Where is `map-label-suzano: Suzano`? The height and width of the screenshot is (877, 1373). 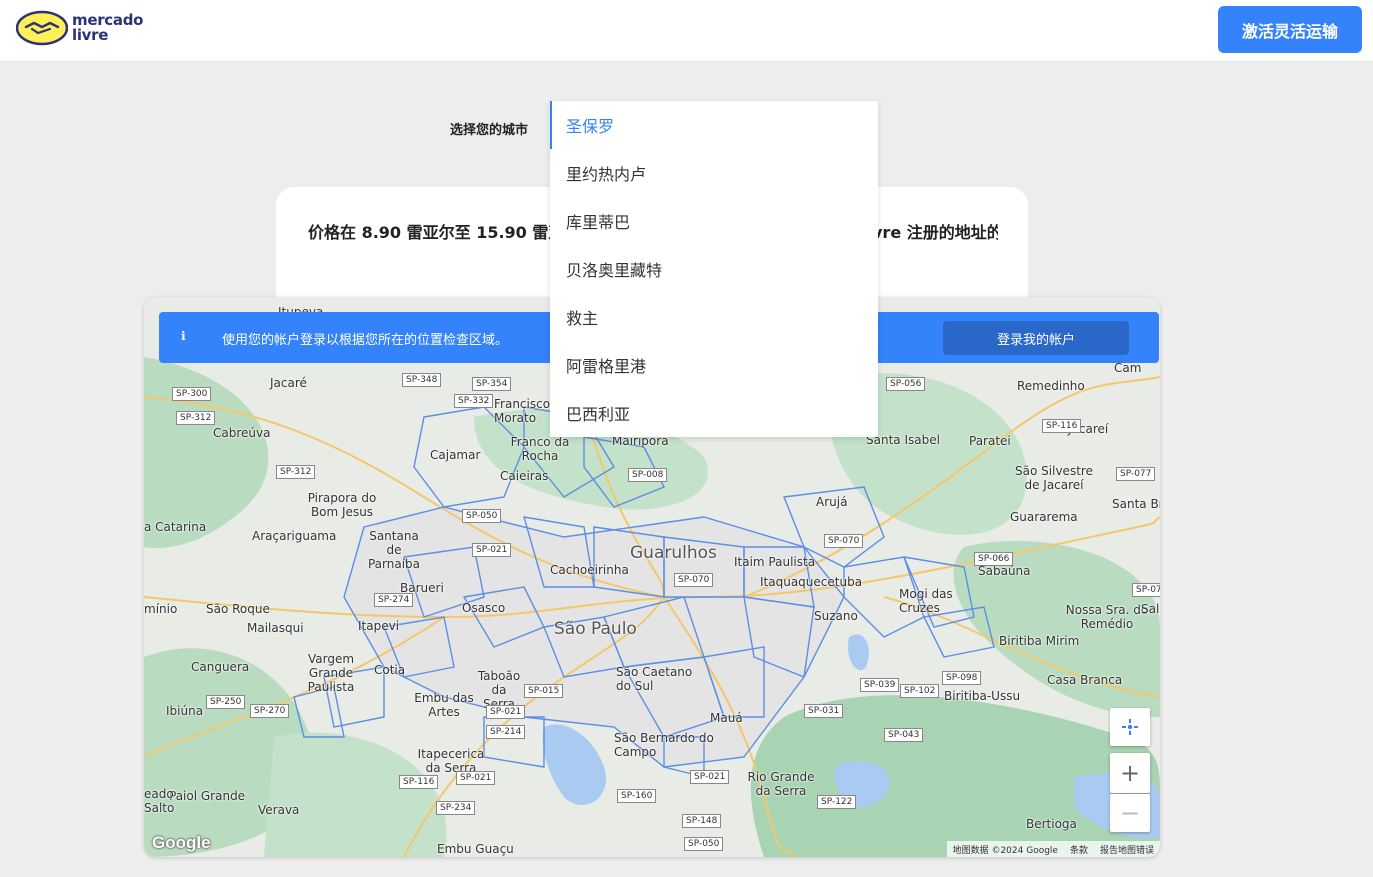 map-label-suzano: Suzano is located at coordinates (836, 616).